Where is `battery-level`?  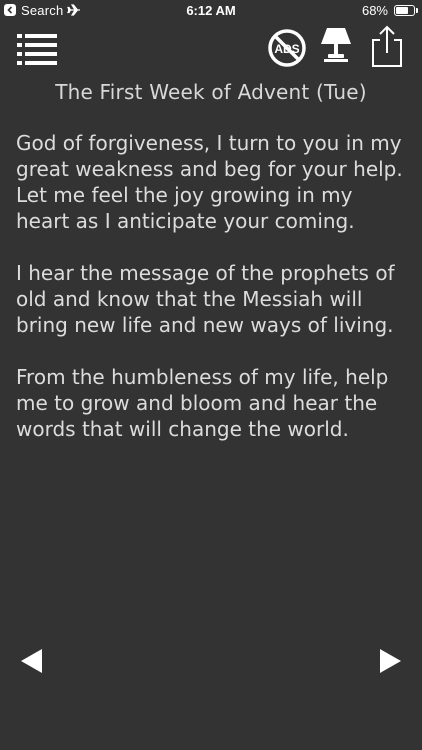 battery-level is located at coordinates (402, 10).